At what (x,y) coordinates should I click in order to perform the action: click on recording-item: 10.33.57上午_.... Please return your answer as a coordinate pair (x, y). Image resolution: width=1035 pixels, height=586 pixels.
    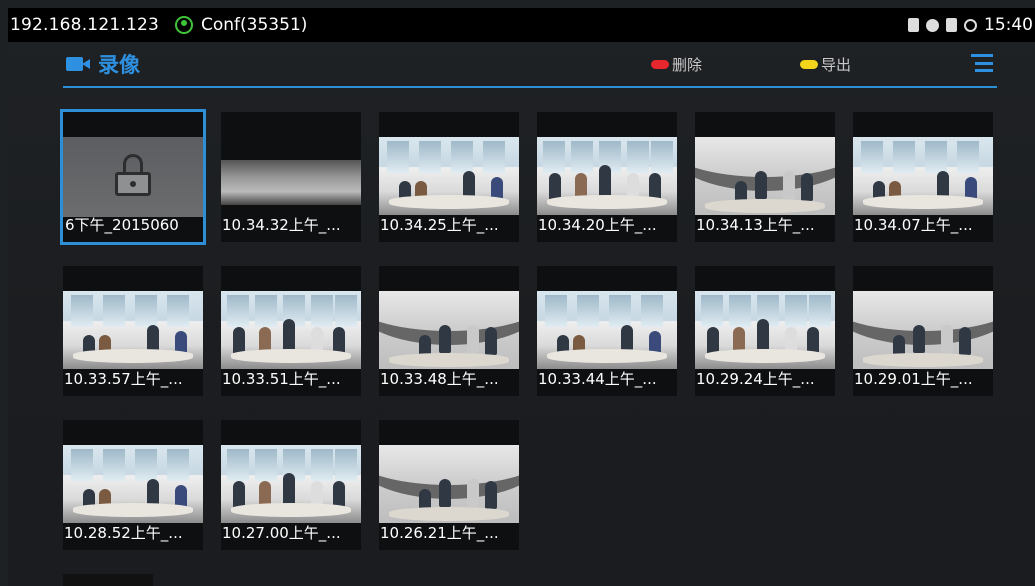
    Looking at the image, I should click on (133, 331).